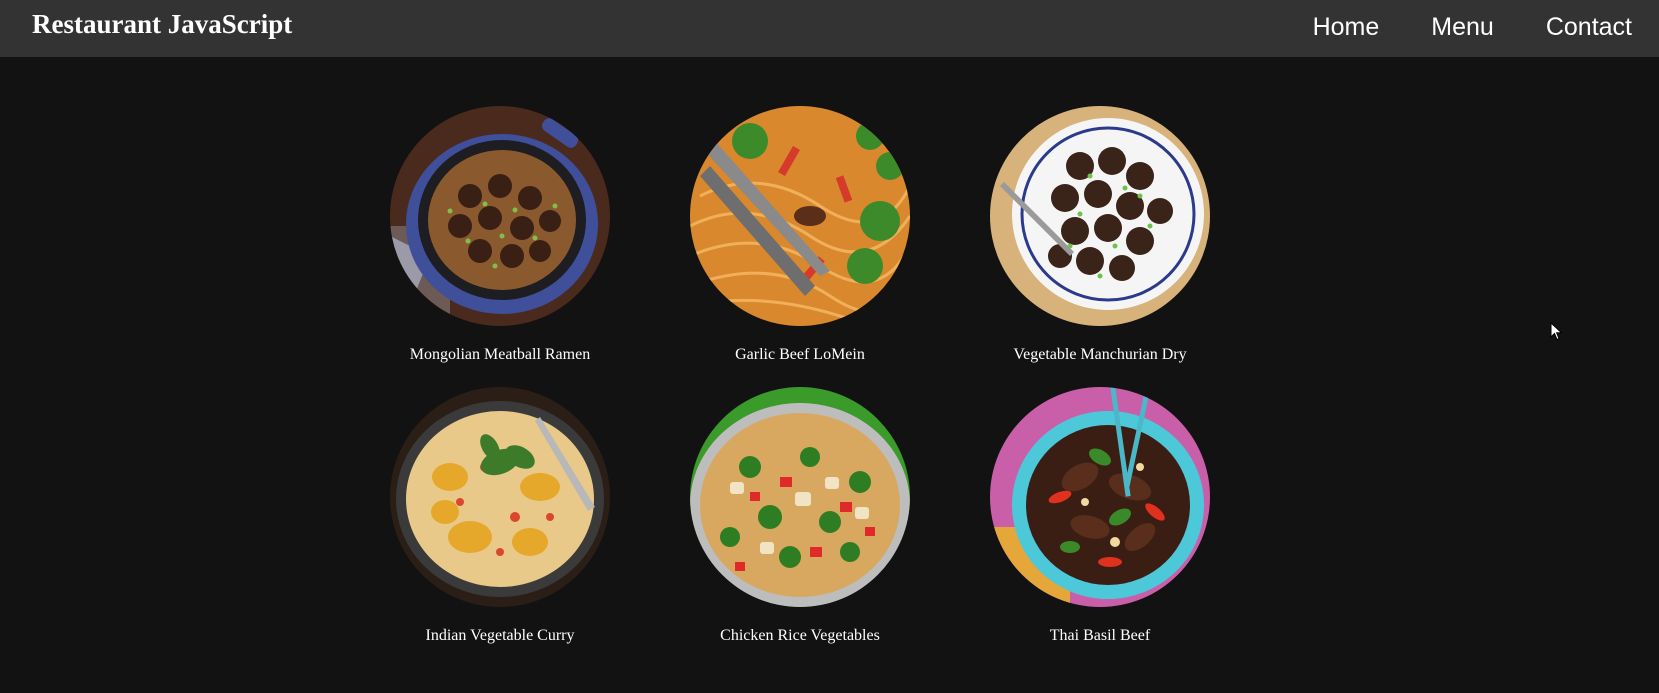  Describe the element at coordinates (800, 635) in the screenshot. I see `dish-name: Chicken Rice Vegetables` at that location.